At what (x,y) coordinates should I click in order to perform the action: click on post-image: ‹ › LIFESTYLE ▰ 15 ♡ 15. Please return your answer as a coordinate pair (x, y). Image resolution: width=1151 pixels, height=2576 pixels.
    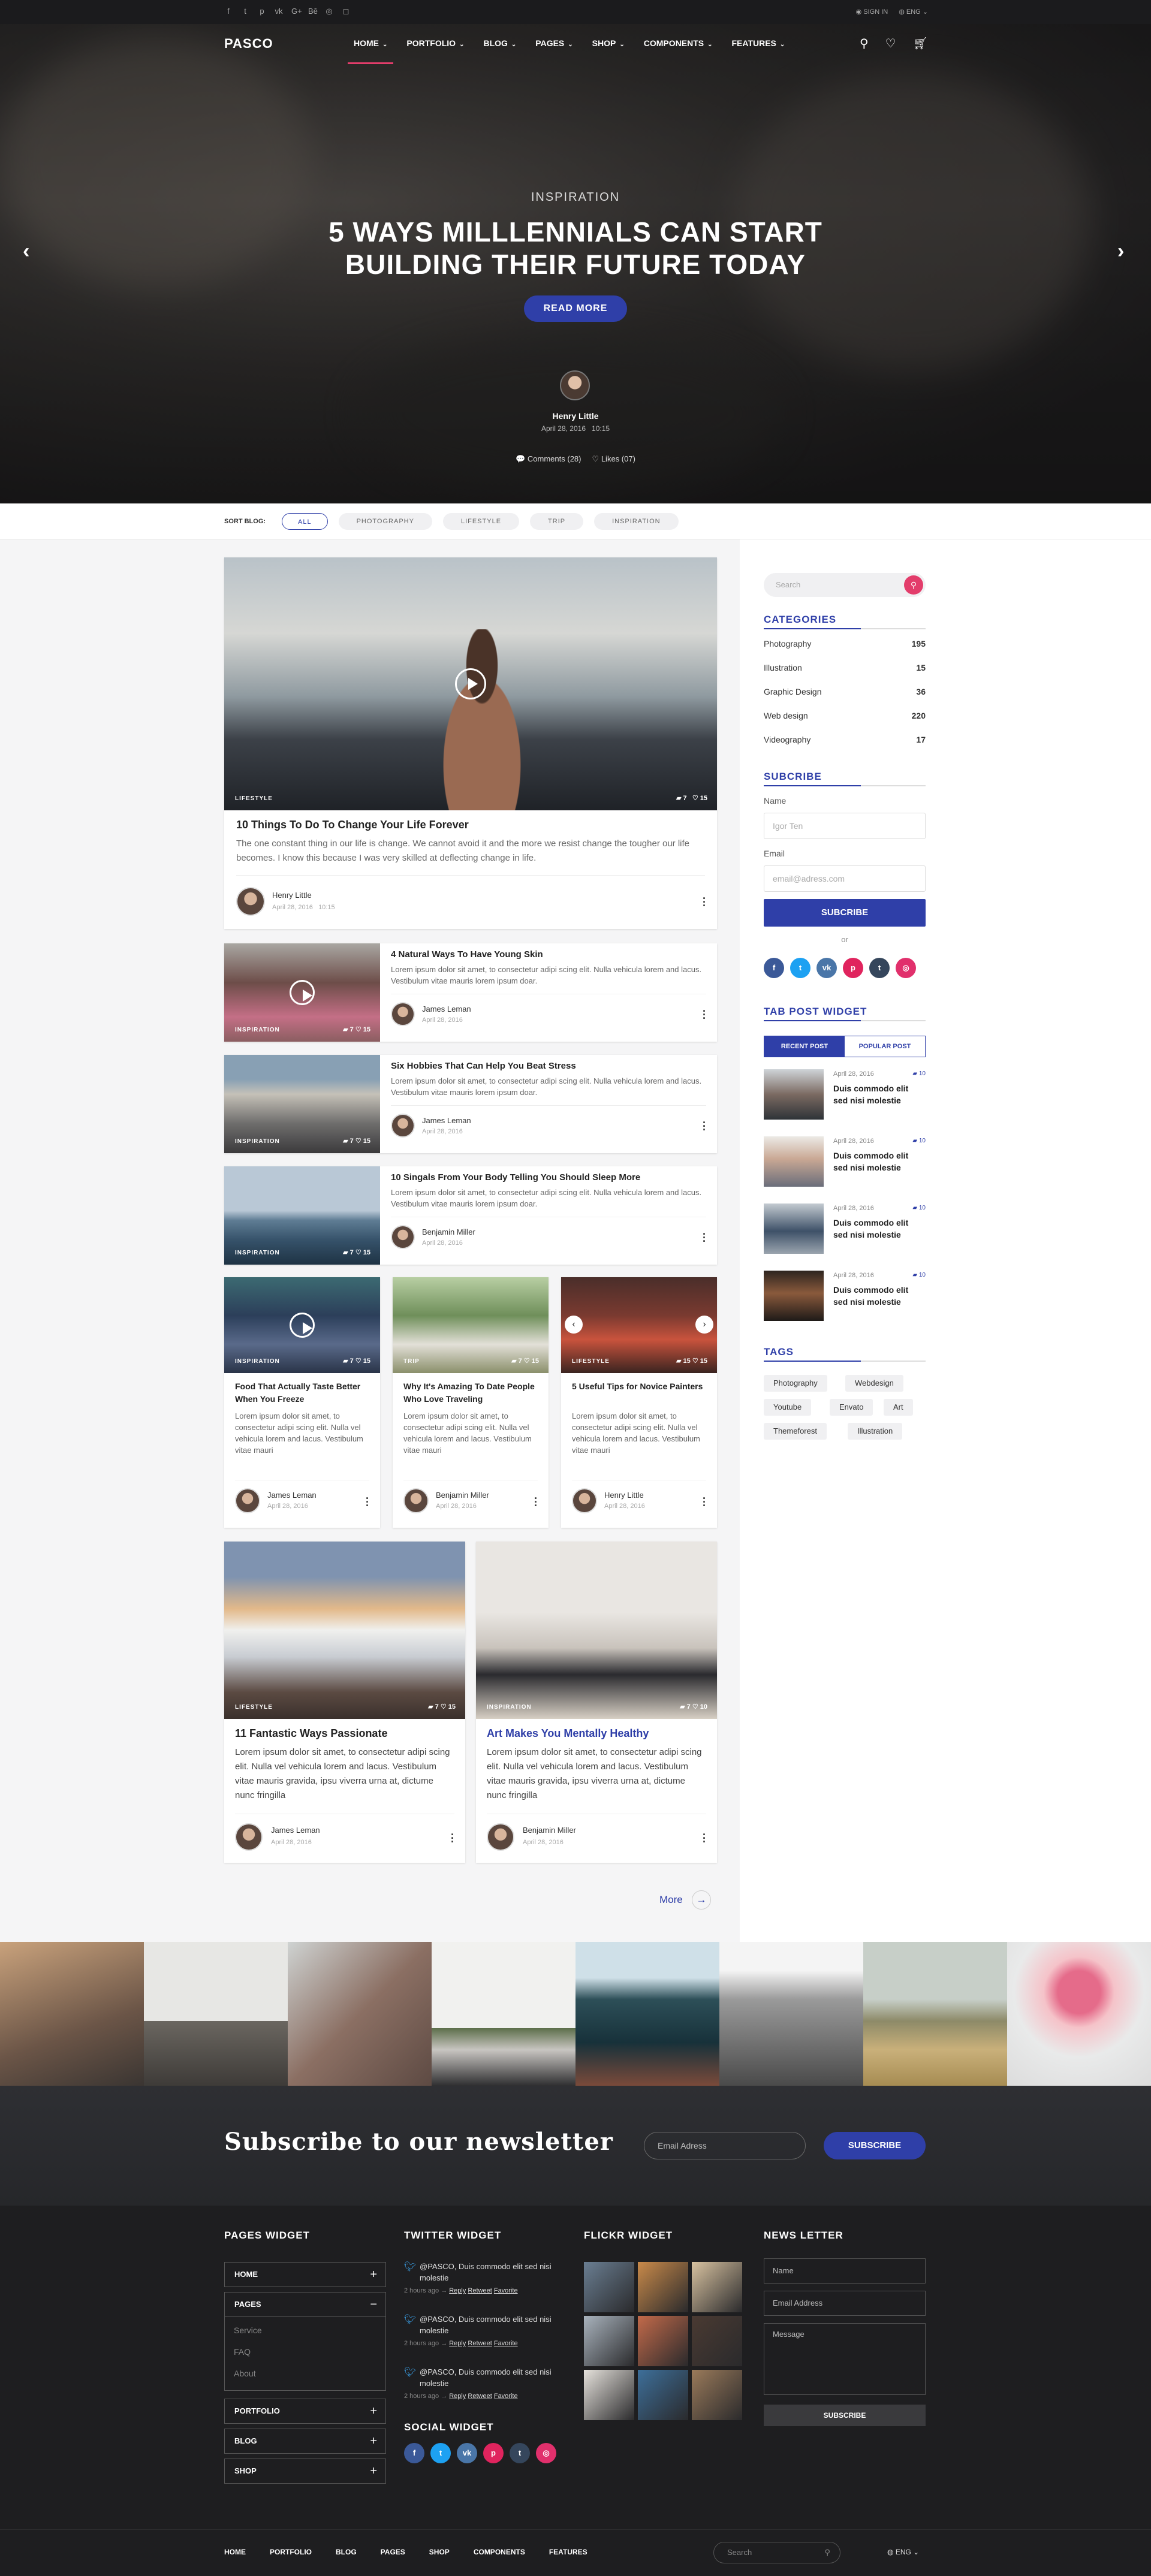
    Looking at the image, I should click on (639, 1325).